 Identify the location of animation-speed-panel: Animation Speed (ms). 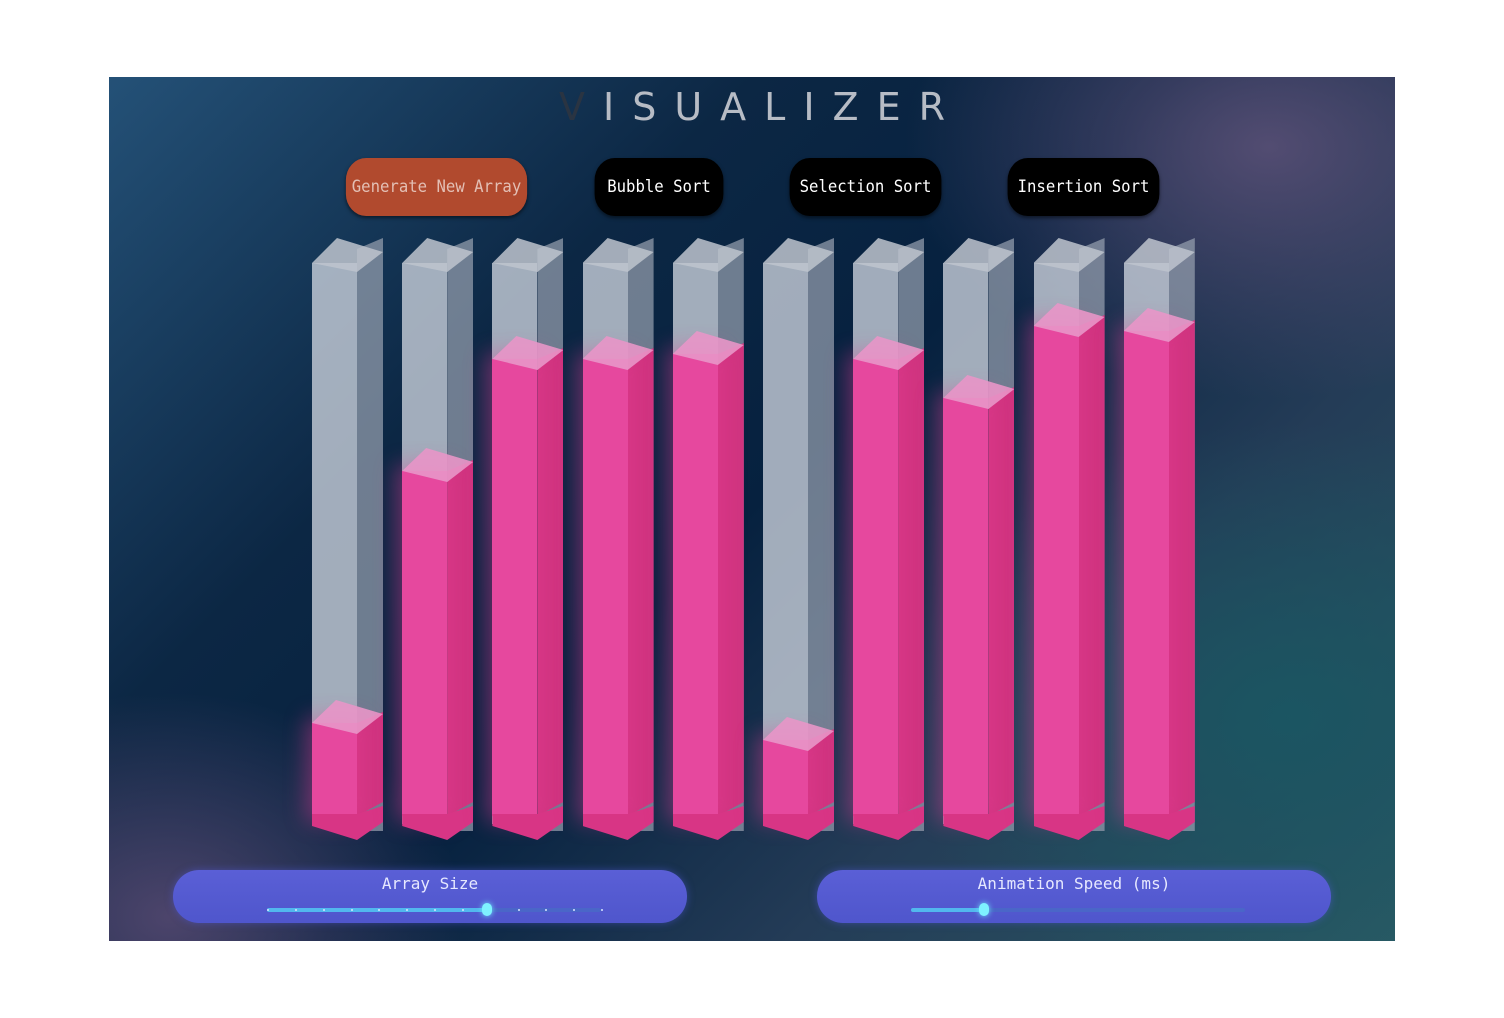
(1074, 896).